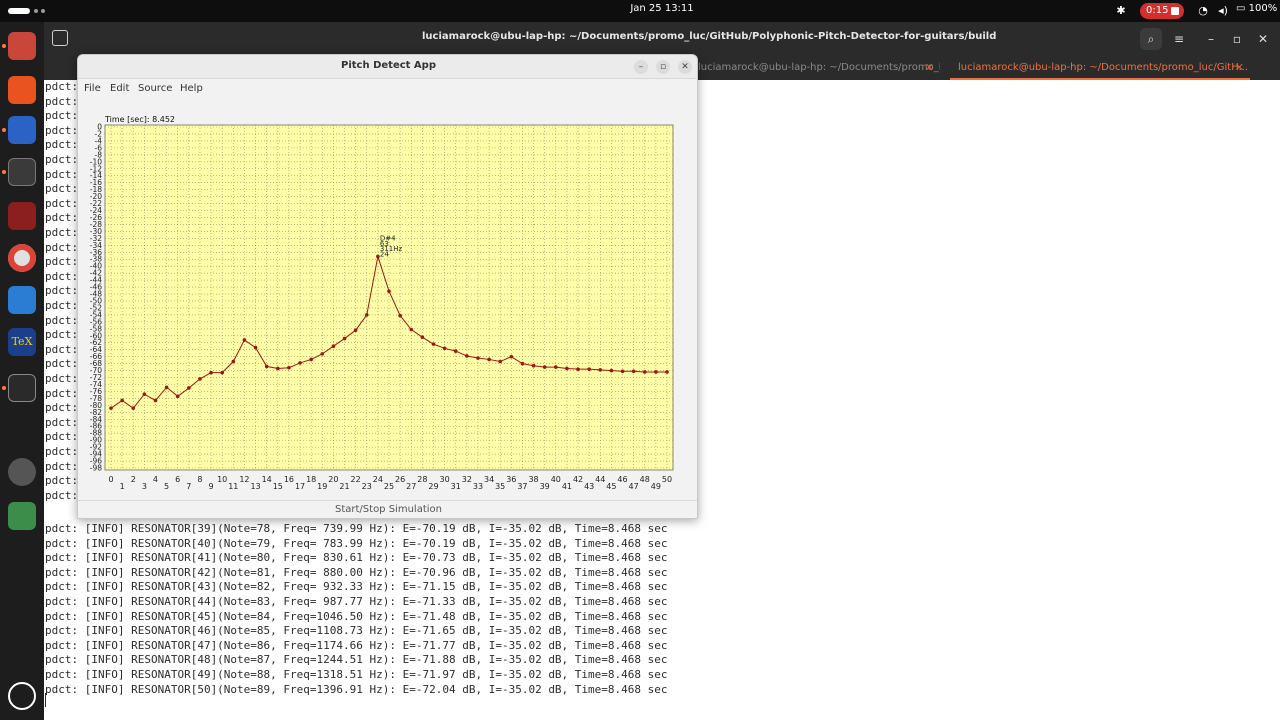 The height and width of the screenshot is (720, 1280). I want to click on menu-edit: Edit, so click(119, 88).